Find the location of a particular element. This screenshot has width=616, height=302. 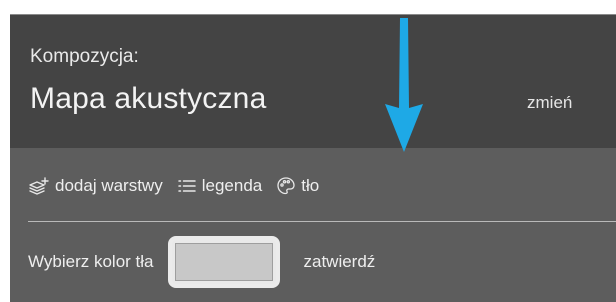

composition-title: Mapa akustyczna is located at coordinates (148, 98).